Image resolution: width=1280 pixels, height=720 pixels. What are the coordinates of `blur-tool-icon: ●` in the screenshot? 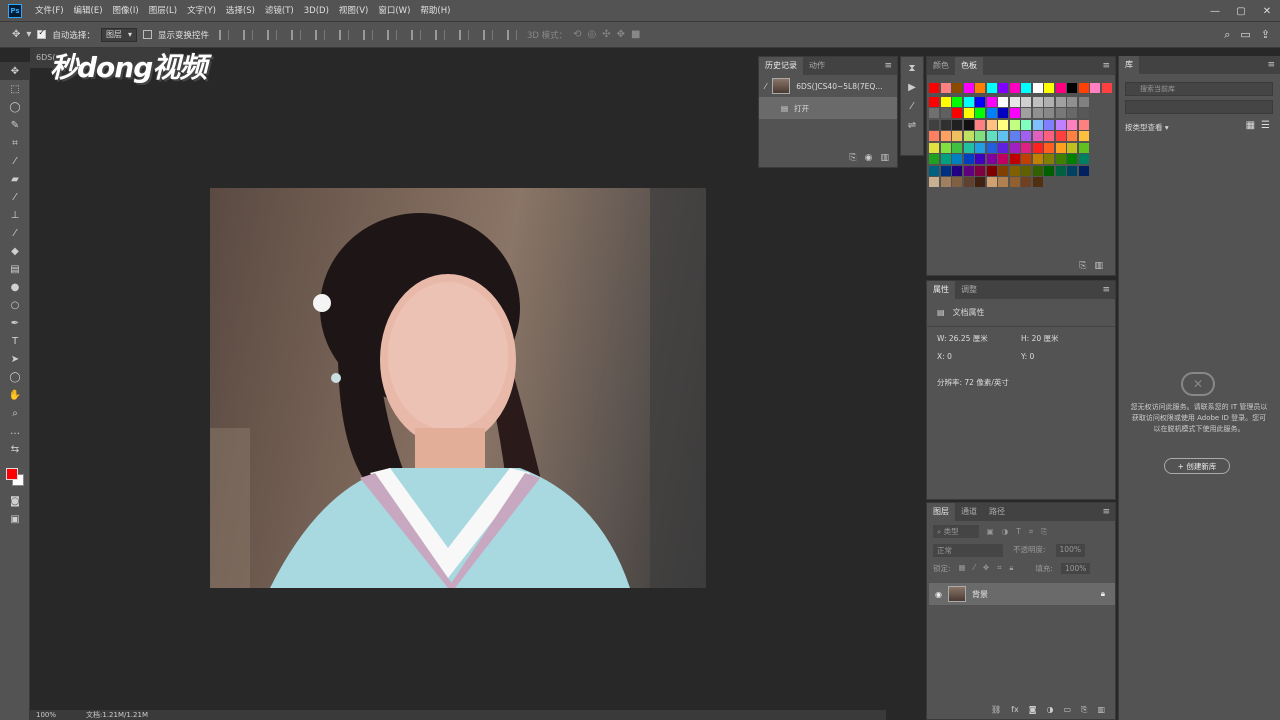 It's located at (15, 287).